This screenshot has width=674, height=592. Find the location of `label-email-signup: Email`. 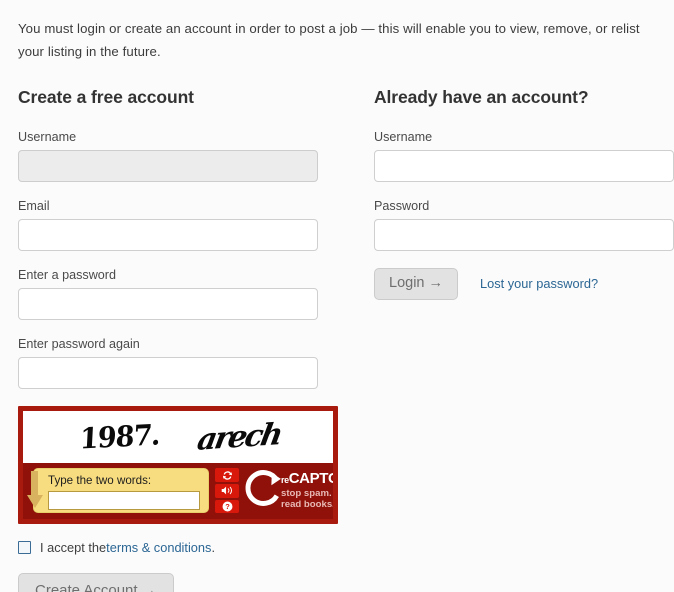

label-email-signup: Email is located at coordinates (34, 206).